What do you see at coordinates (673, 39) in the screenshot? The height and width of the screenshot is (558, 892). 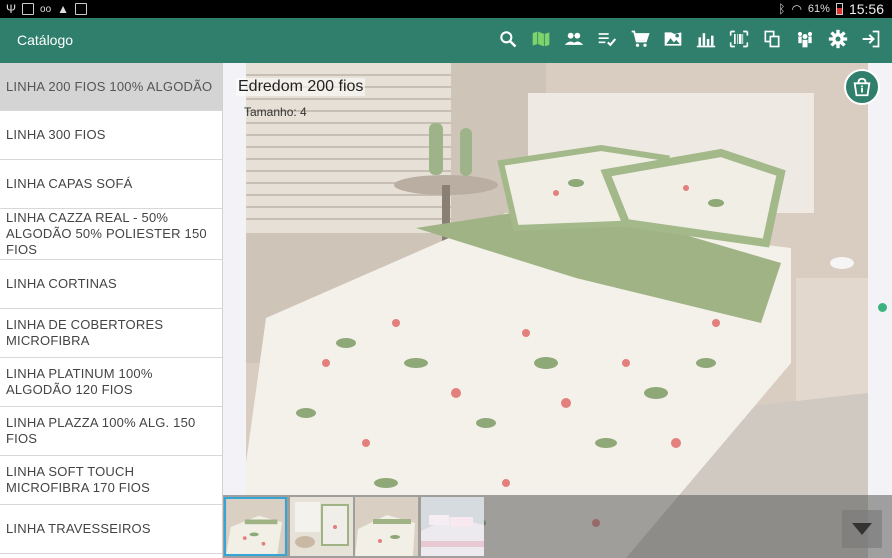 I see `image-location-icon` at bounding box center [673, 39].